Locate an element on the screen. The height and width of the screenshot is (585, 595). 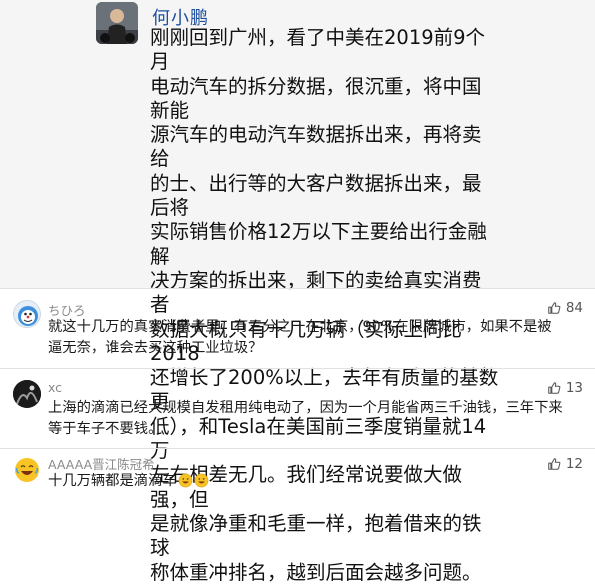
author-photo-icon is located at coordinates (117, 23).